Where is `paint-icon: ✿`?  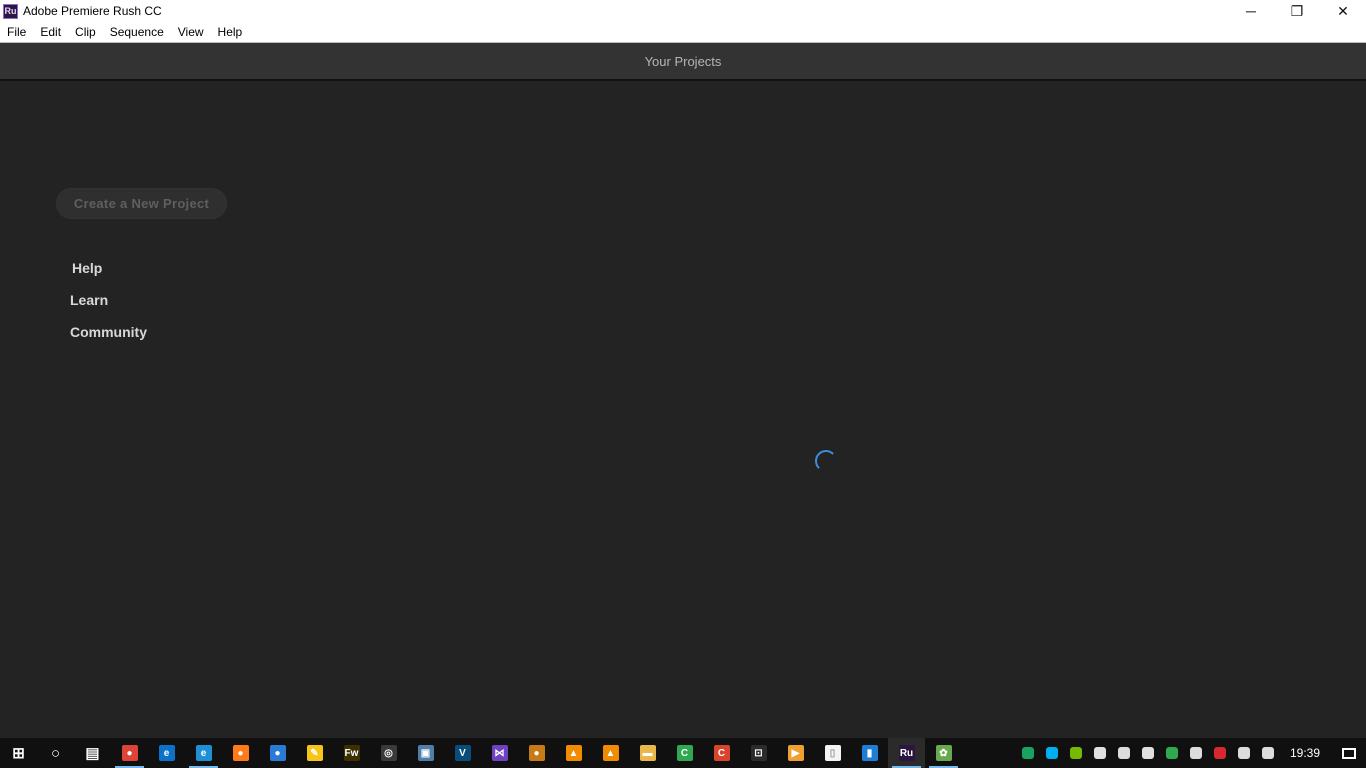 paint-icon: ✿ is located at coordinates (943, 753).